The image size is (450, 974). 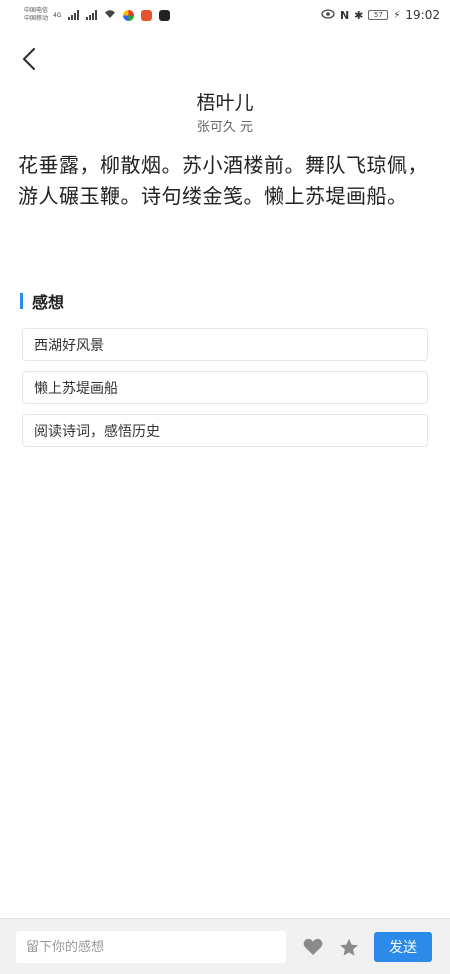 I want to click on comment-item: 懒上苏堤画船, so click(x=225, y=387).